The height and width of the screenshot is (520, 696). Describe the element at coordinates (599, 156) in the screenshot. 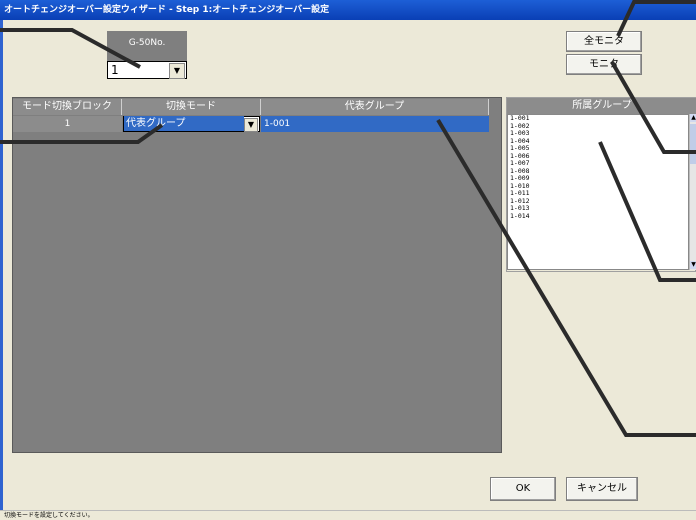

I see `list-item: 1-006` at that location.